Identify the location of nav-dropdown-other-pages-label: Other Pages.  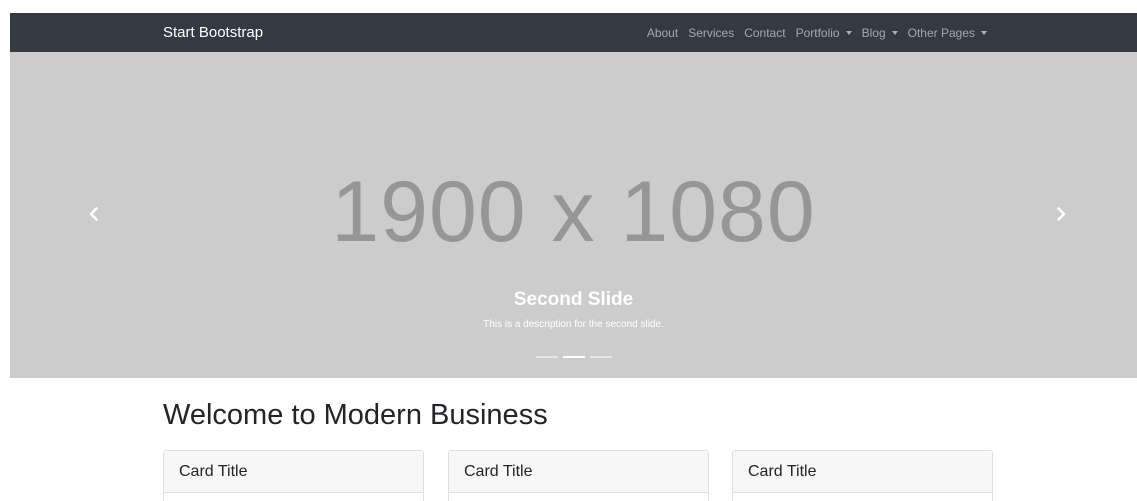
(941, 32).